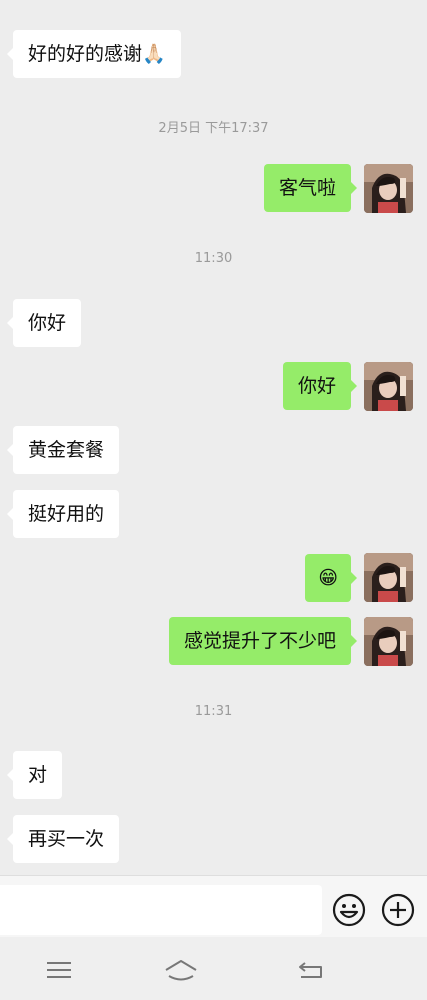 The width and height of the screenshot is (427, 1000). I want to click on message-incoming: 好的好的感谢🙏🏻, so click(94, 54).